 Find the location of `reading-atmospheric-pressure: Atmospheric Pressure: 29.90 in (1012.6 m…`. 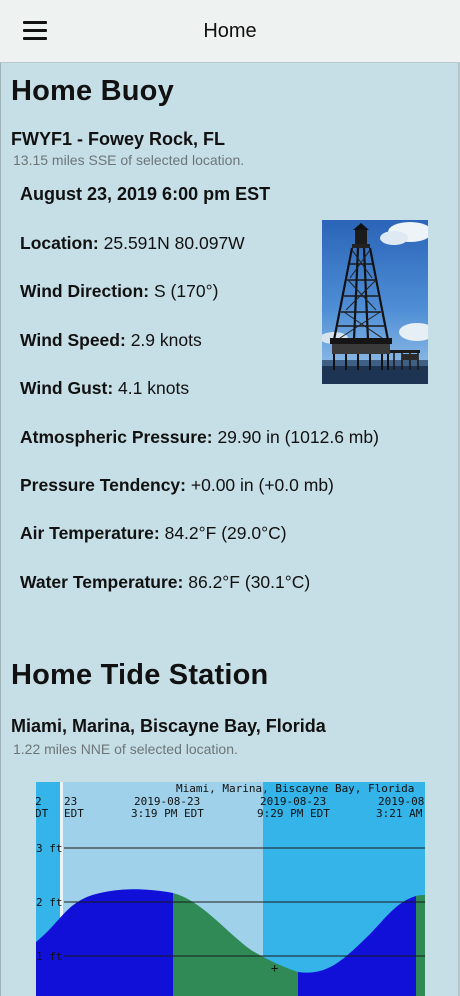

reading-atmospheric-pressure: Atmospheric Pressure: 29.90 in (1012.6 m… is located at coordinates (199, 437).